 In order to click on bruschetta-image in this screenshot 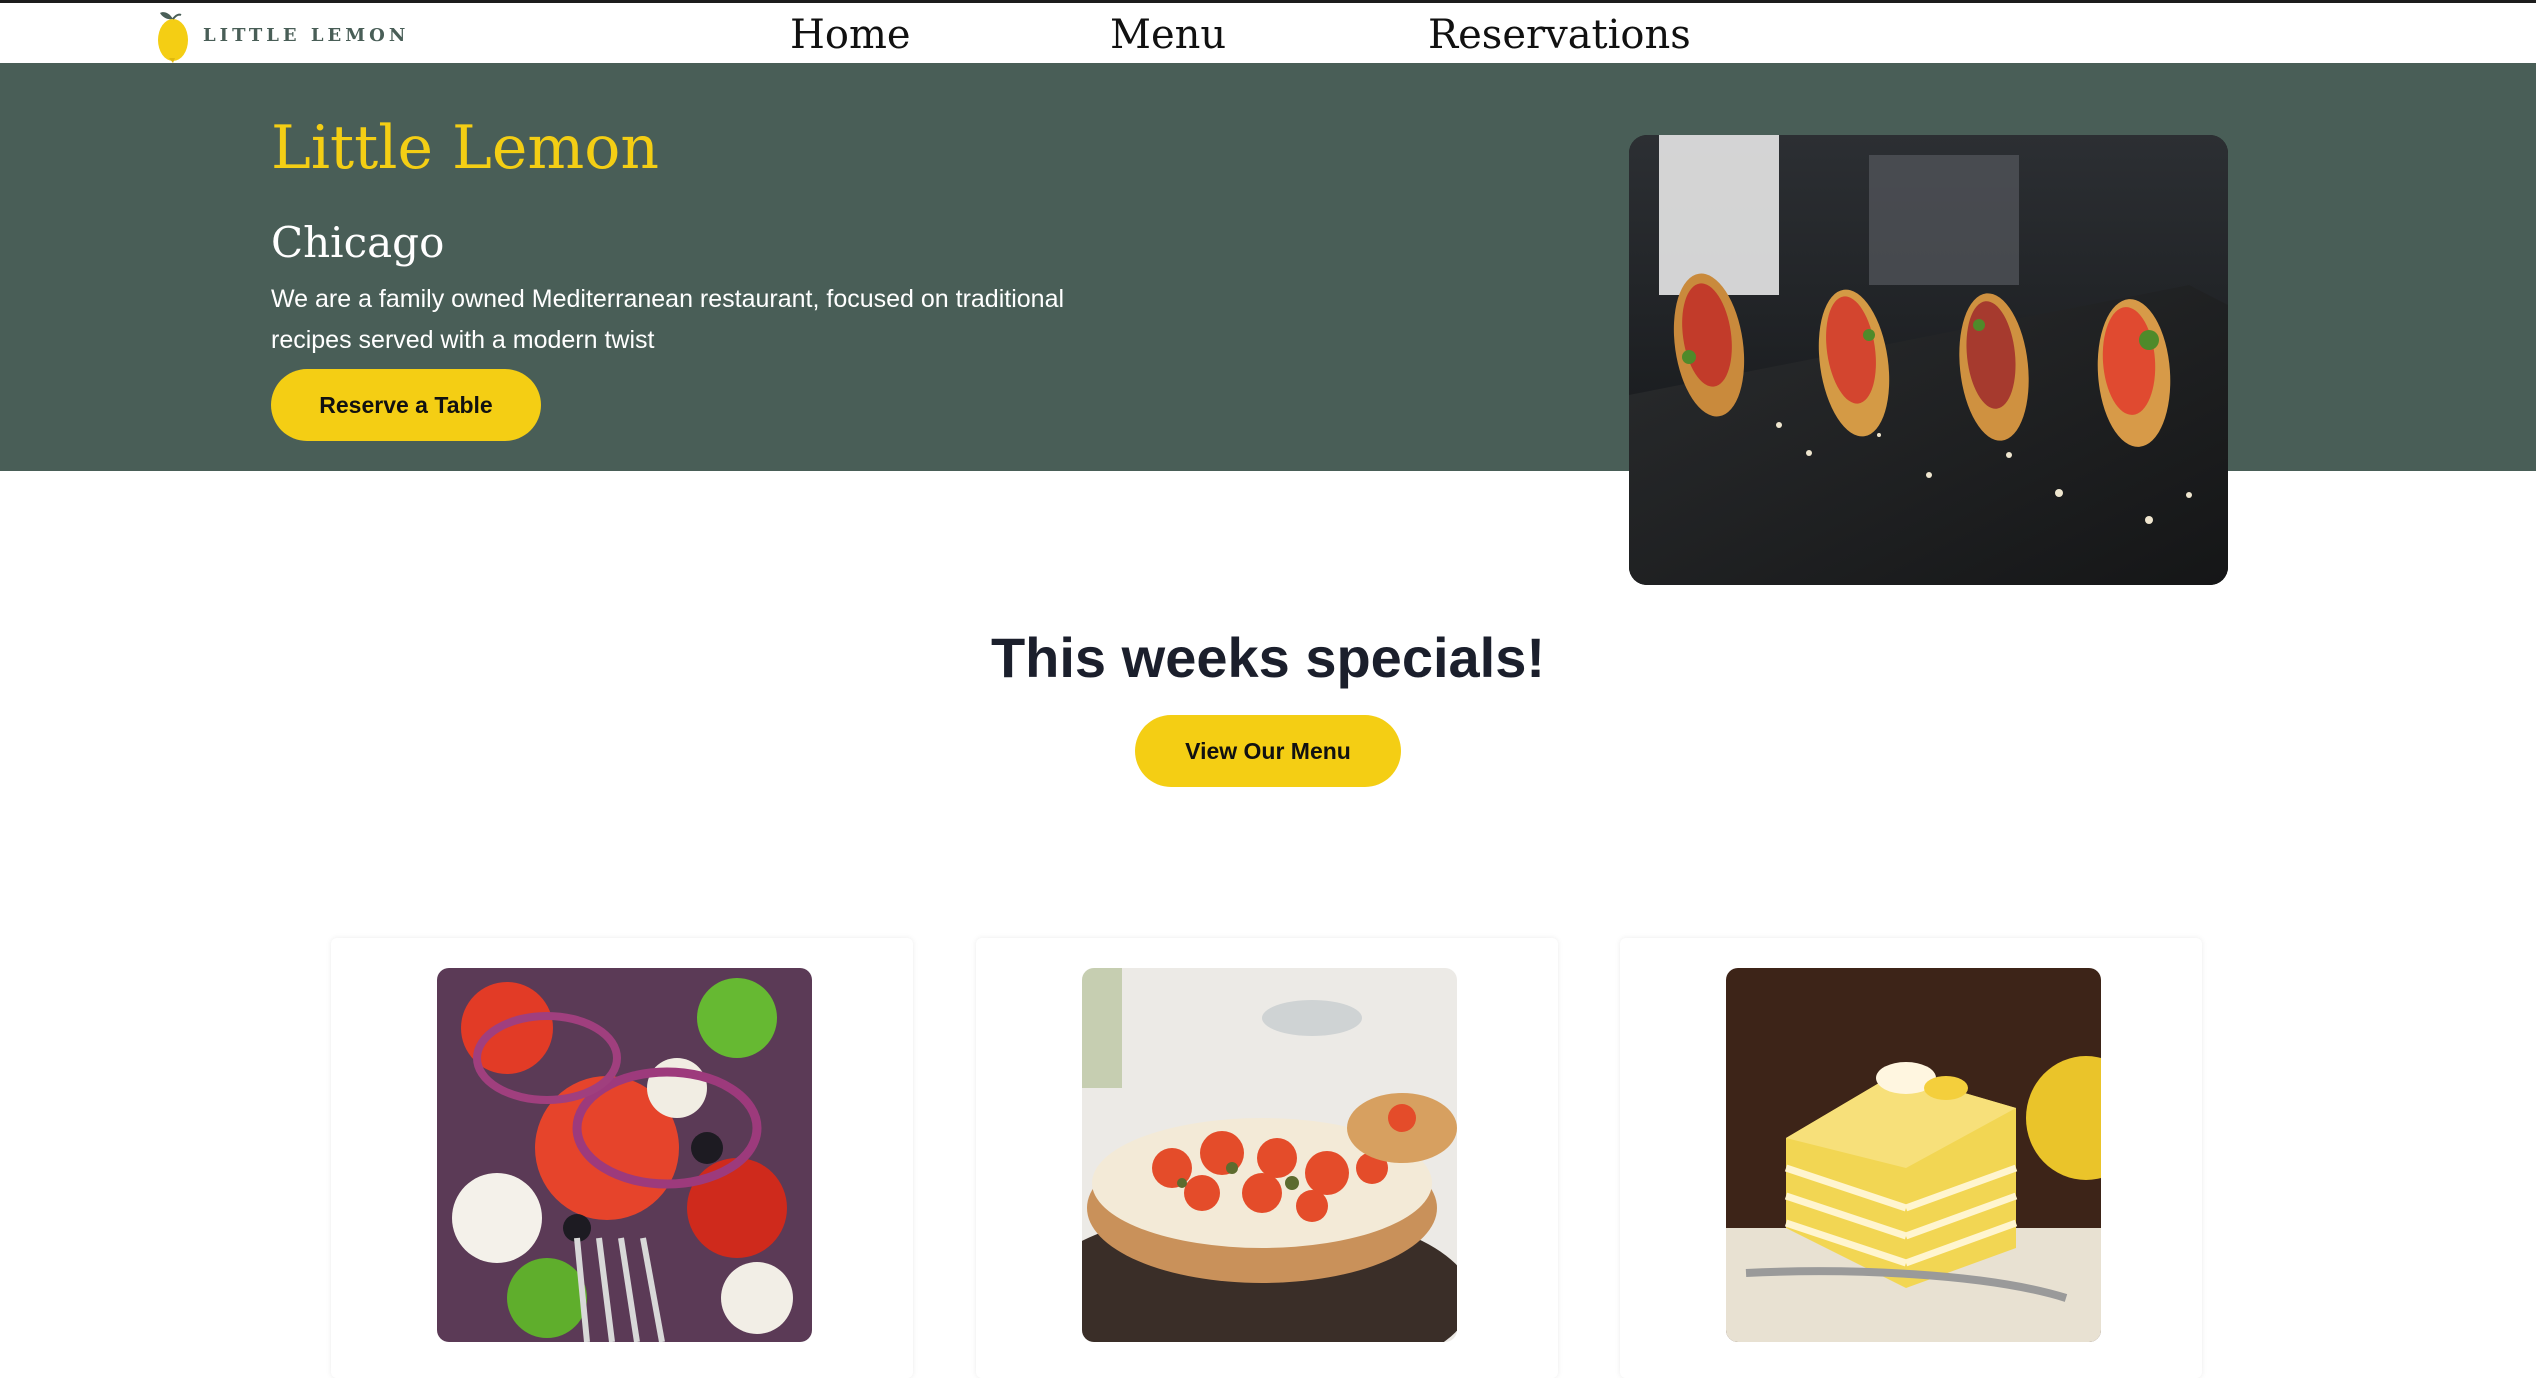, I will do `click(1269, 1155)`.